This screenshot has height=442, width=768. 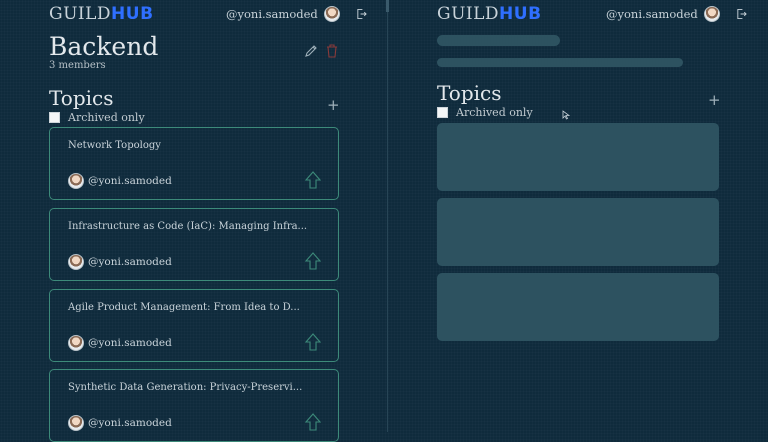 What do you see at coordinates (194, 163) in the screenshot?
I see `topic-card: Network Topology @yoni.samoded` at bounding box center [194, 163].